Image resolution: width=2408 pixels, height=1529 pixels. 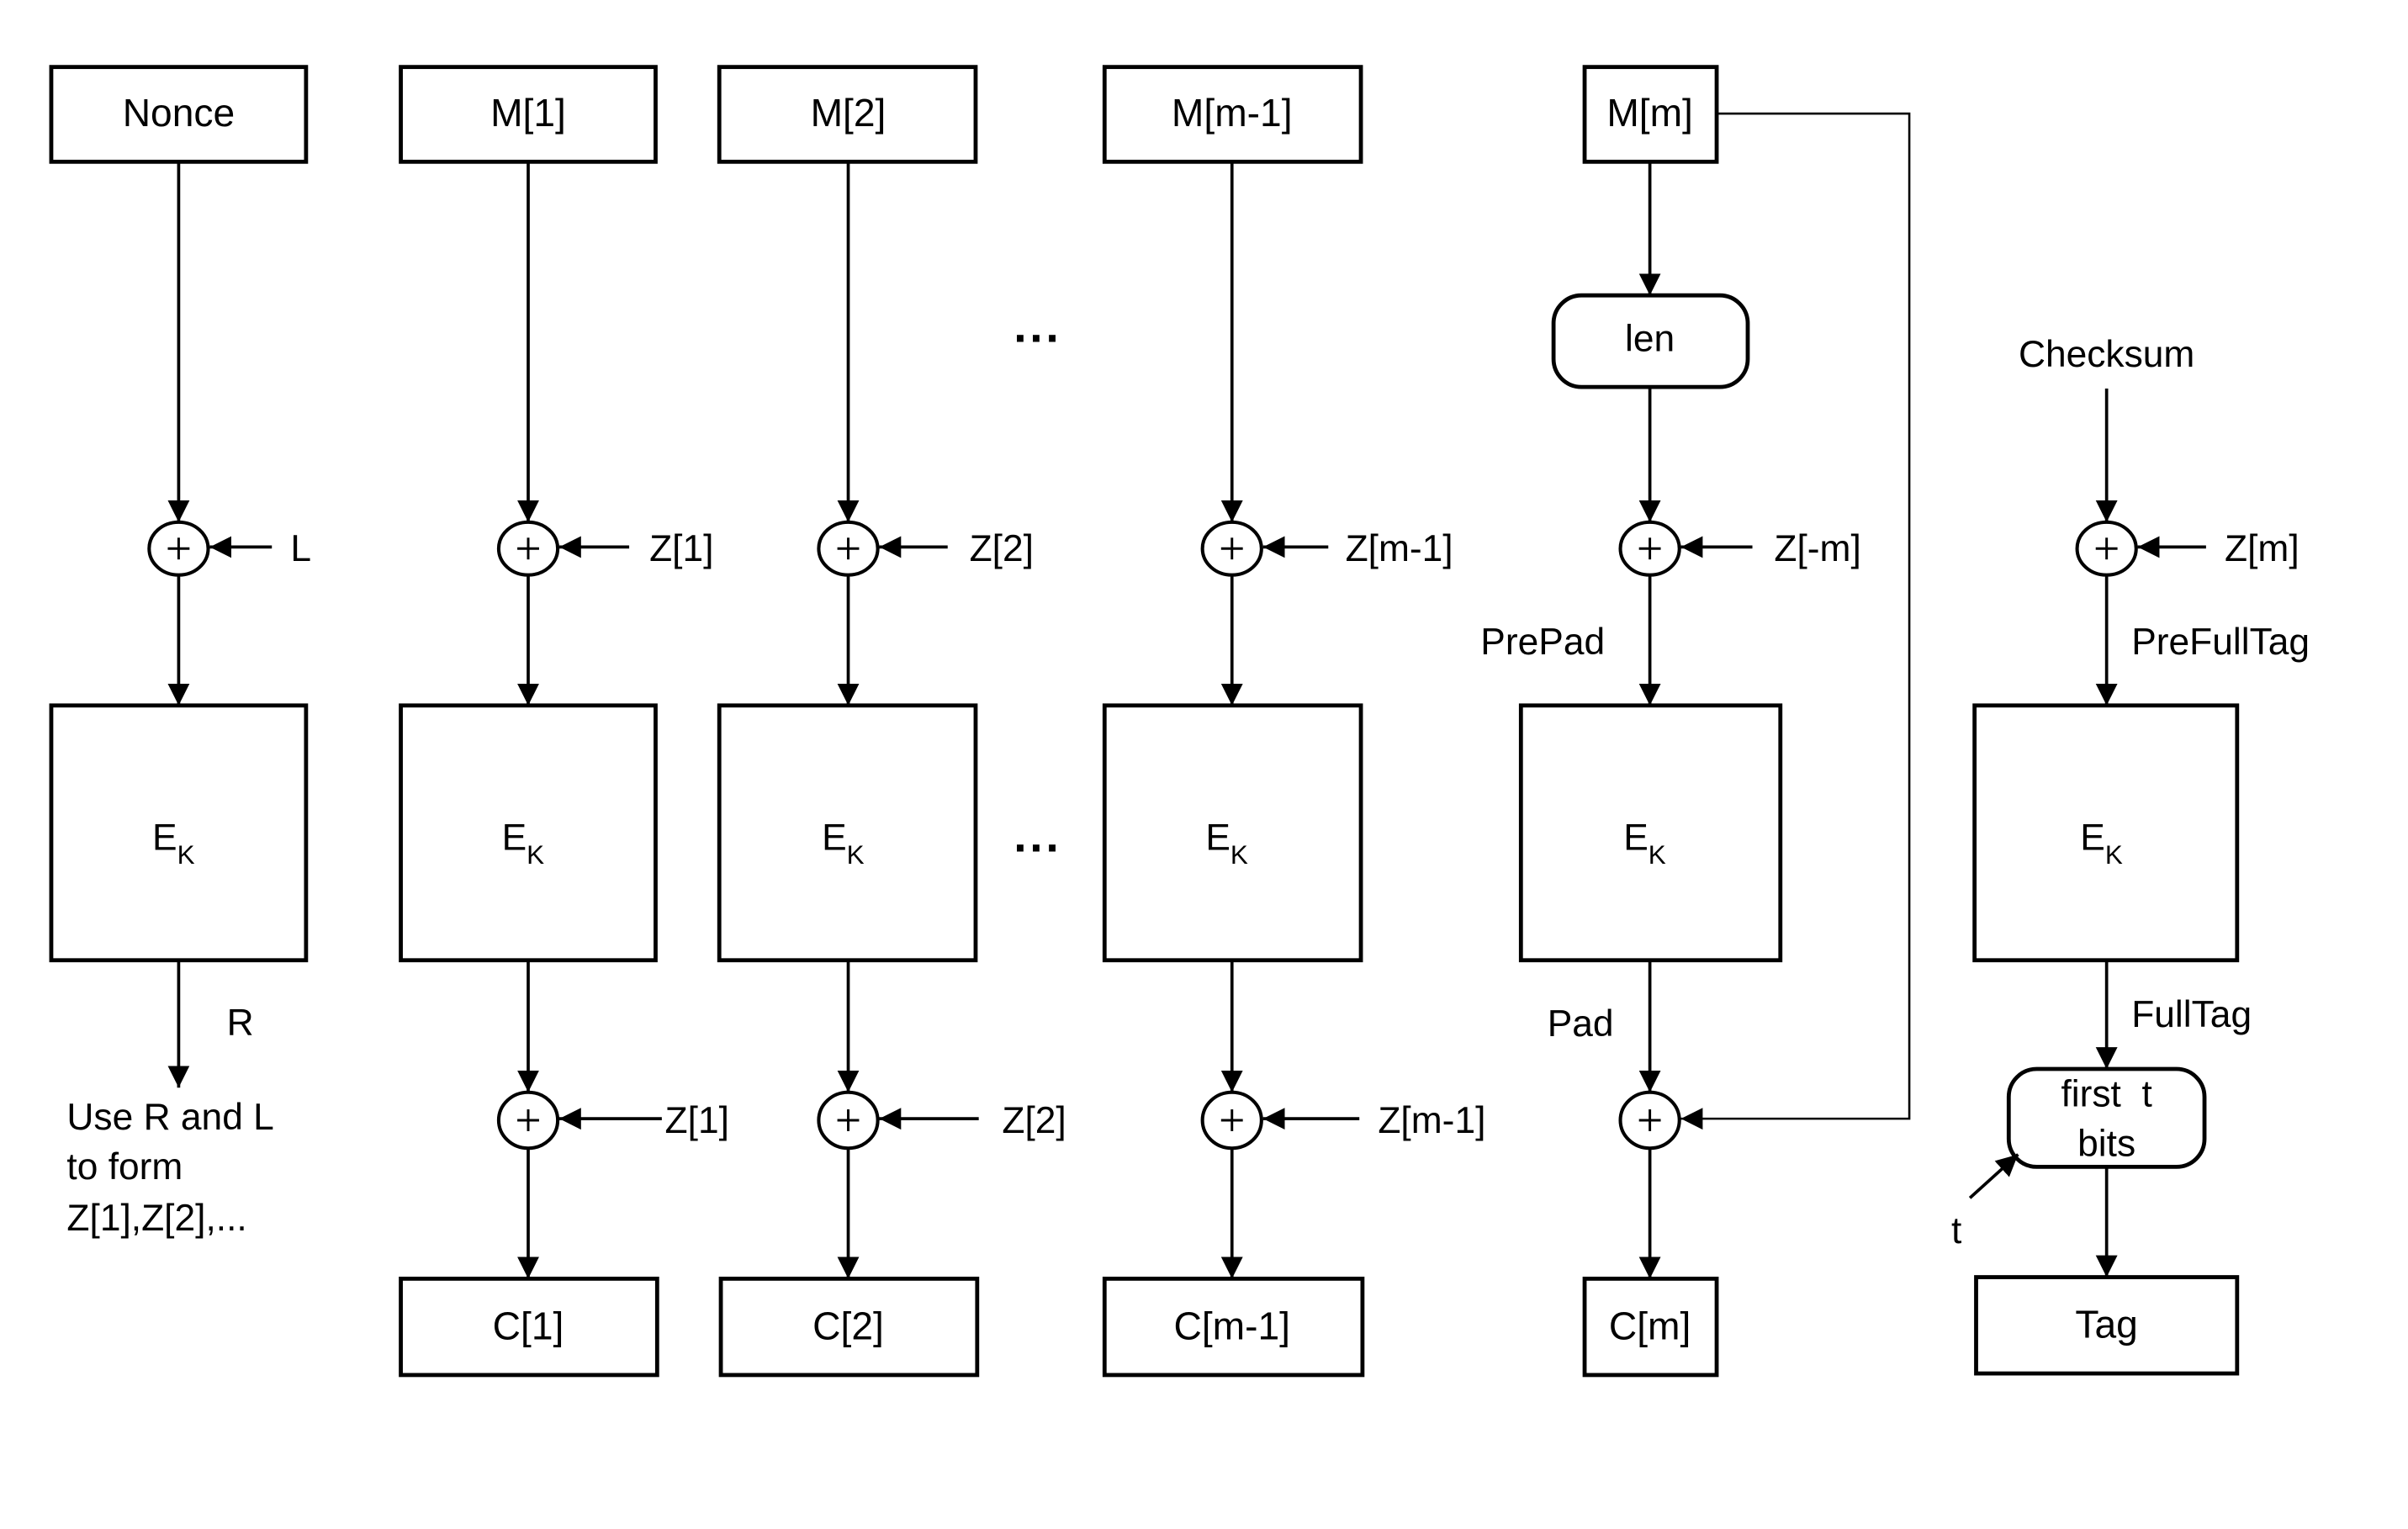 What do you see at coordinates (2106, 1143) in the screenshot?
I see `truncate-label-line-2: bits` at bounding box center [2106, 1143].